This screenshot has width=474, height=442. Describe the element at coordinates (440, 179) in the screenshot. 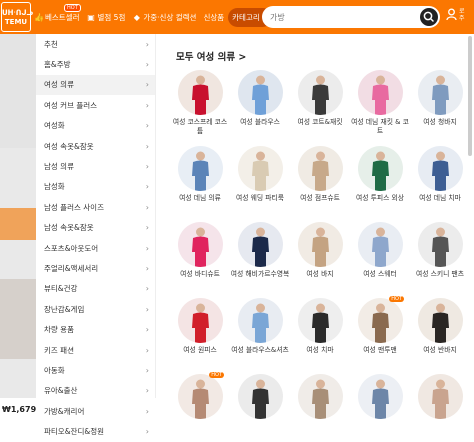

I see `subcategory-item: 여성 데님 치마` at that location.